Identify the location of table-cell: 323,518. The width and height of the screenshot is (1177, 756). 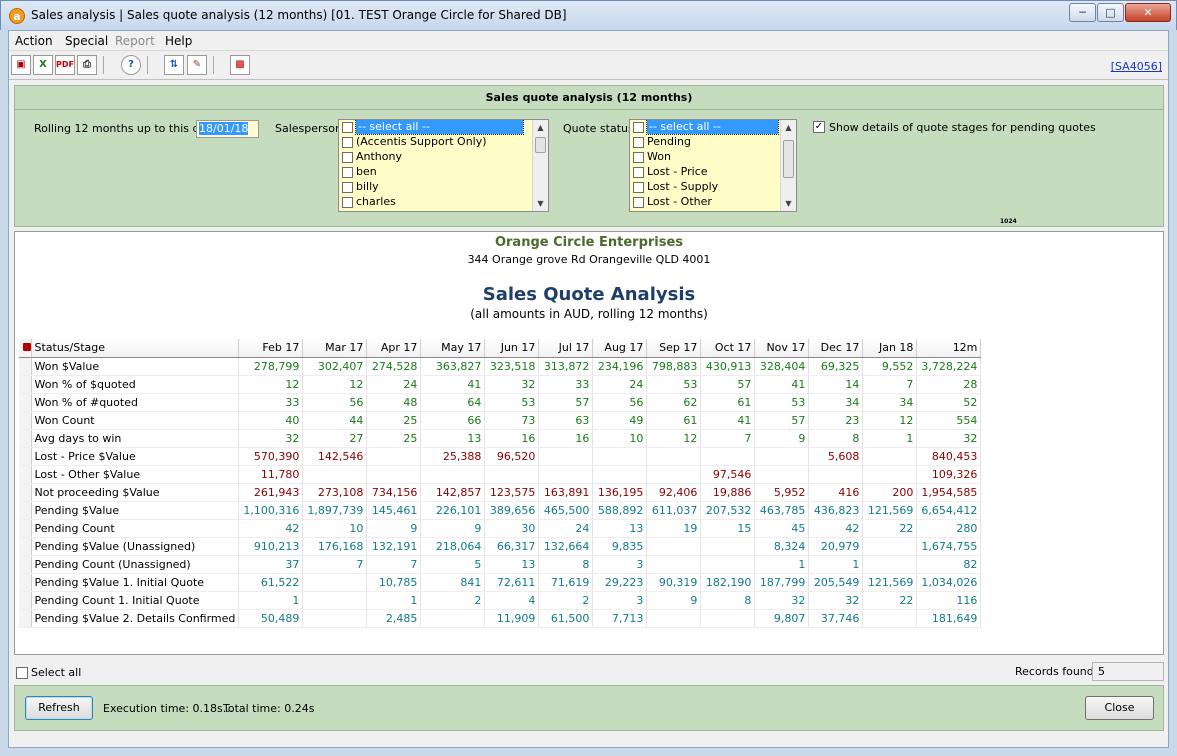
(512, 366).